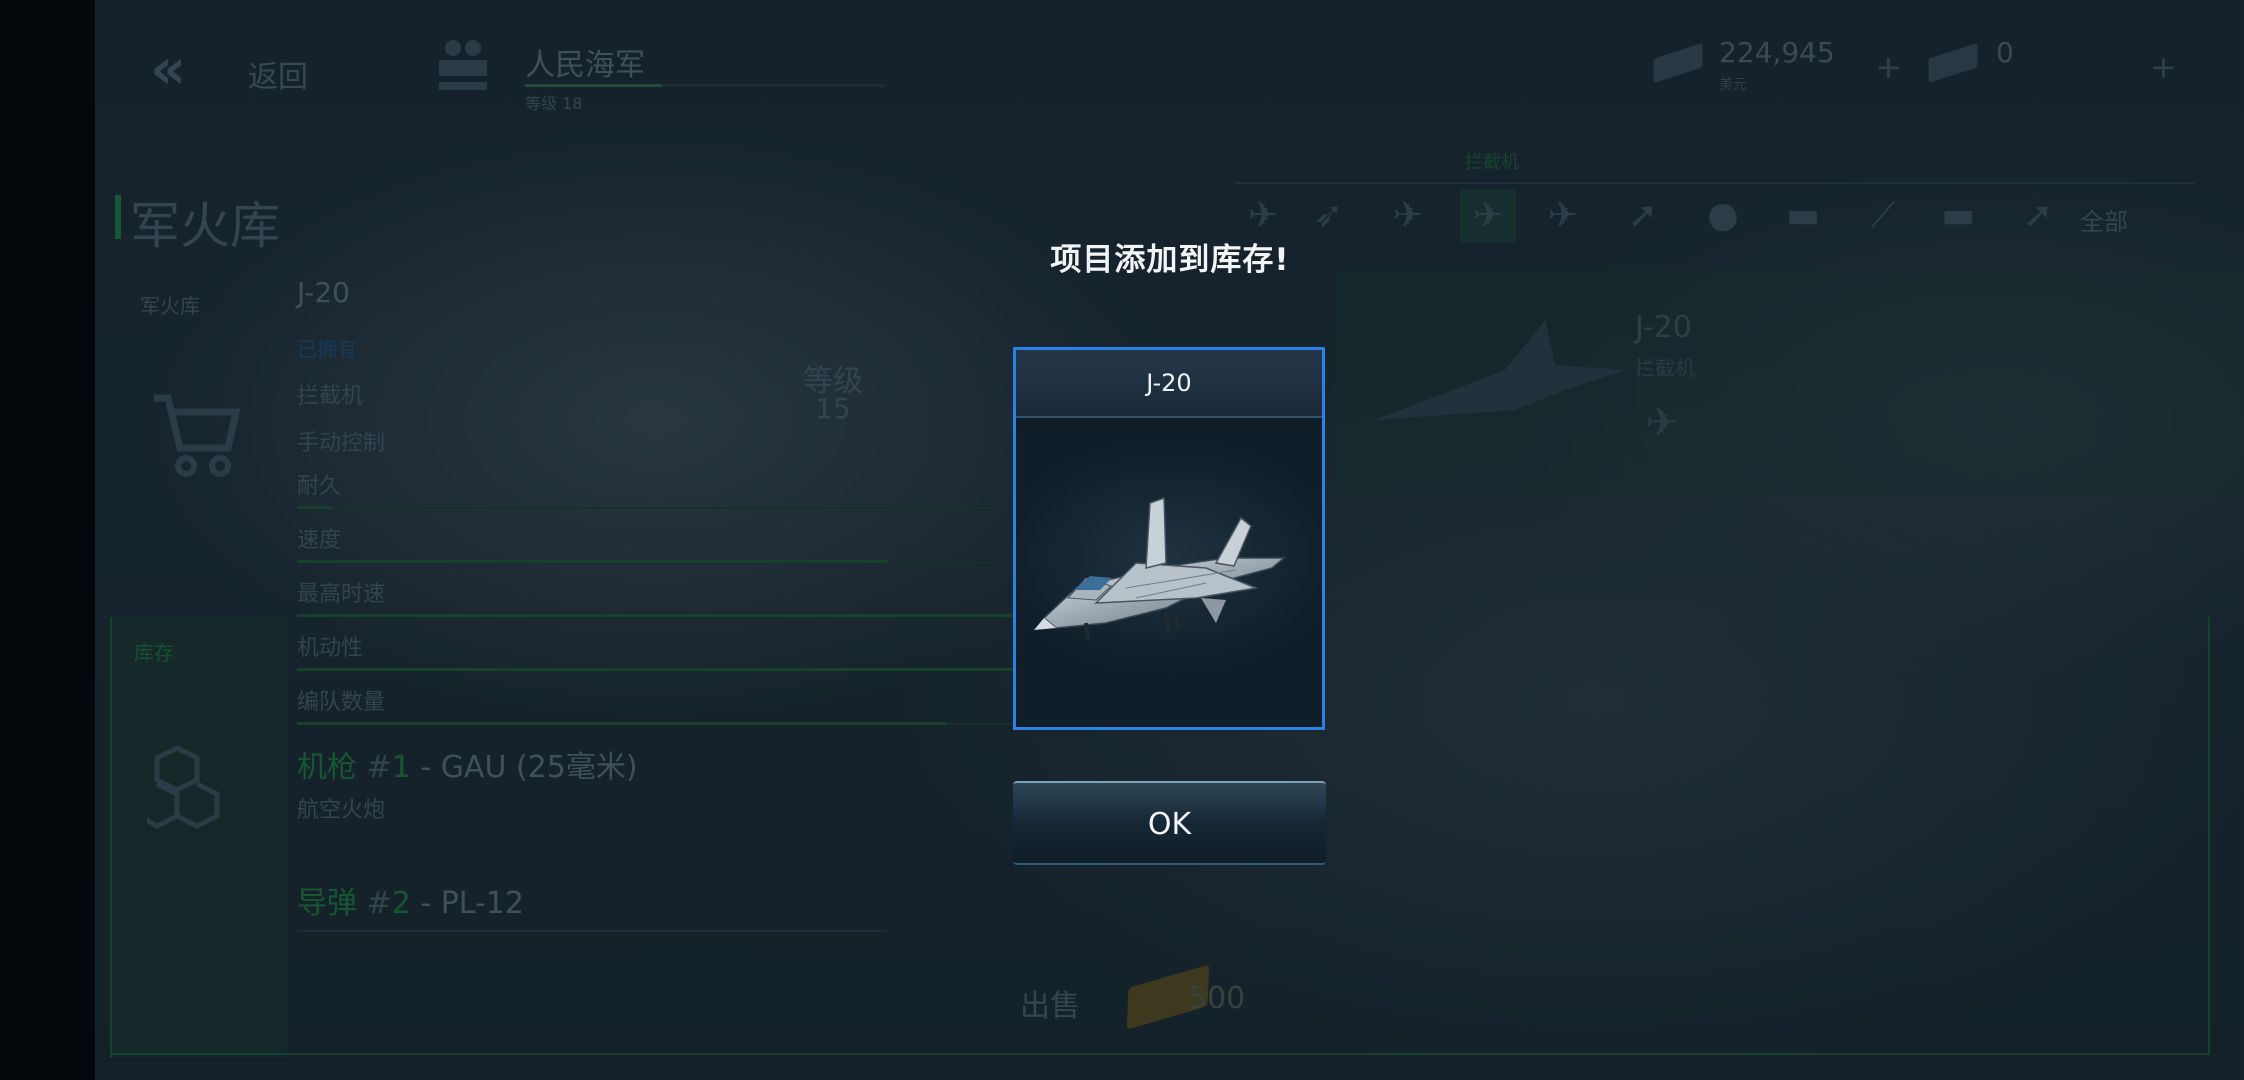  I want to click on item-image, so click(1169, 572).